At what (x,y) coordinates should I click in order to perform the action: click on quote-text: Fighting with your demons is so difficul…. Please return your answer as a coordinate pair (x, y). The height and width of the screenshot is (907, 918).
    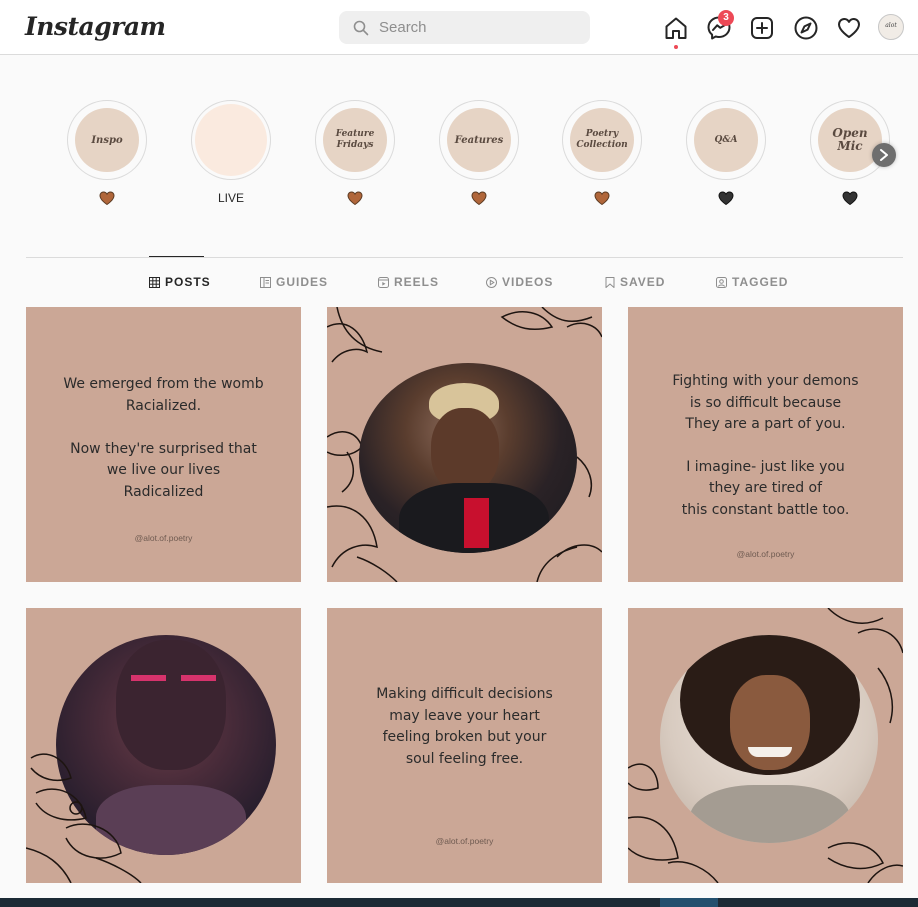
    Looking at the image, I should click on (765, 446).